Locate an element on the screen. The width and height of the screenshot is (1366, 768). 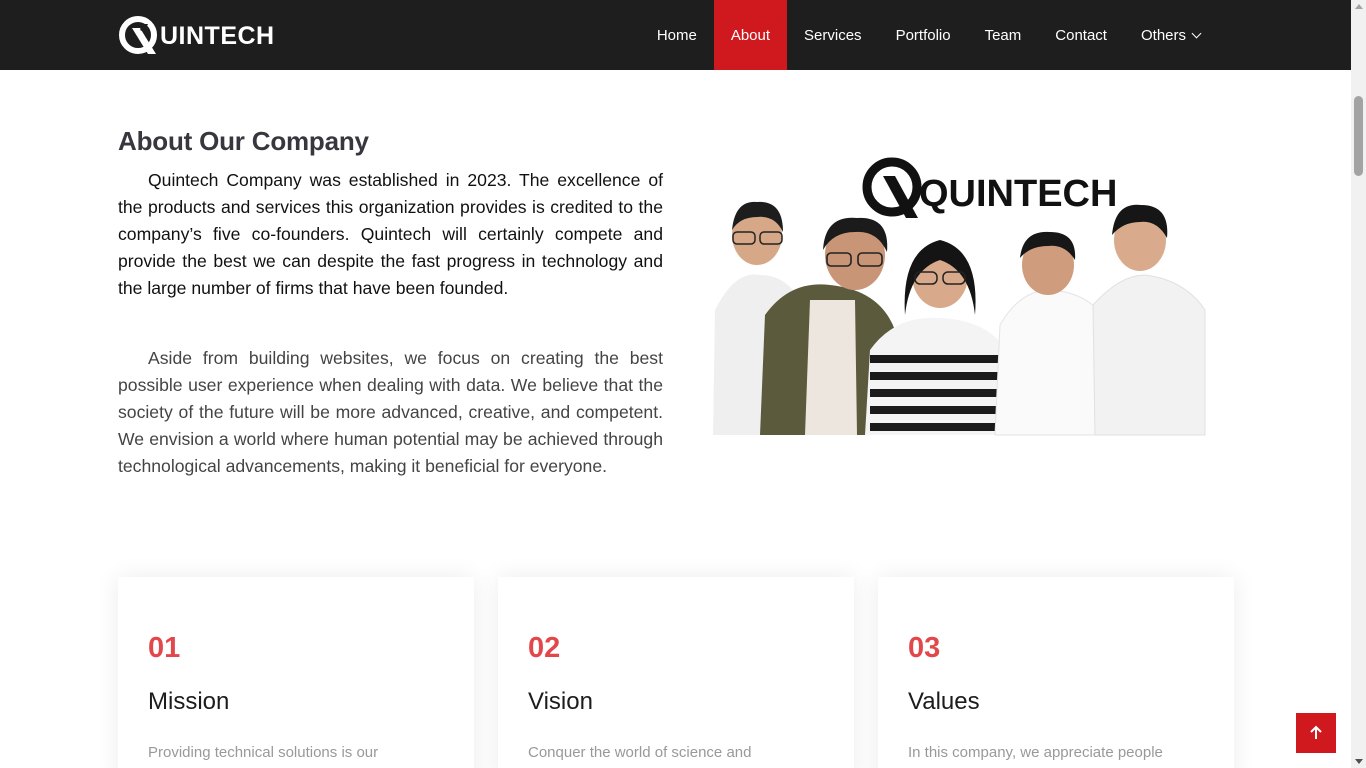
nav-portfolio: Portfolio is located at coordinates (923, 35).